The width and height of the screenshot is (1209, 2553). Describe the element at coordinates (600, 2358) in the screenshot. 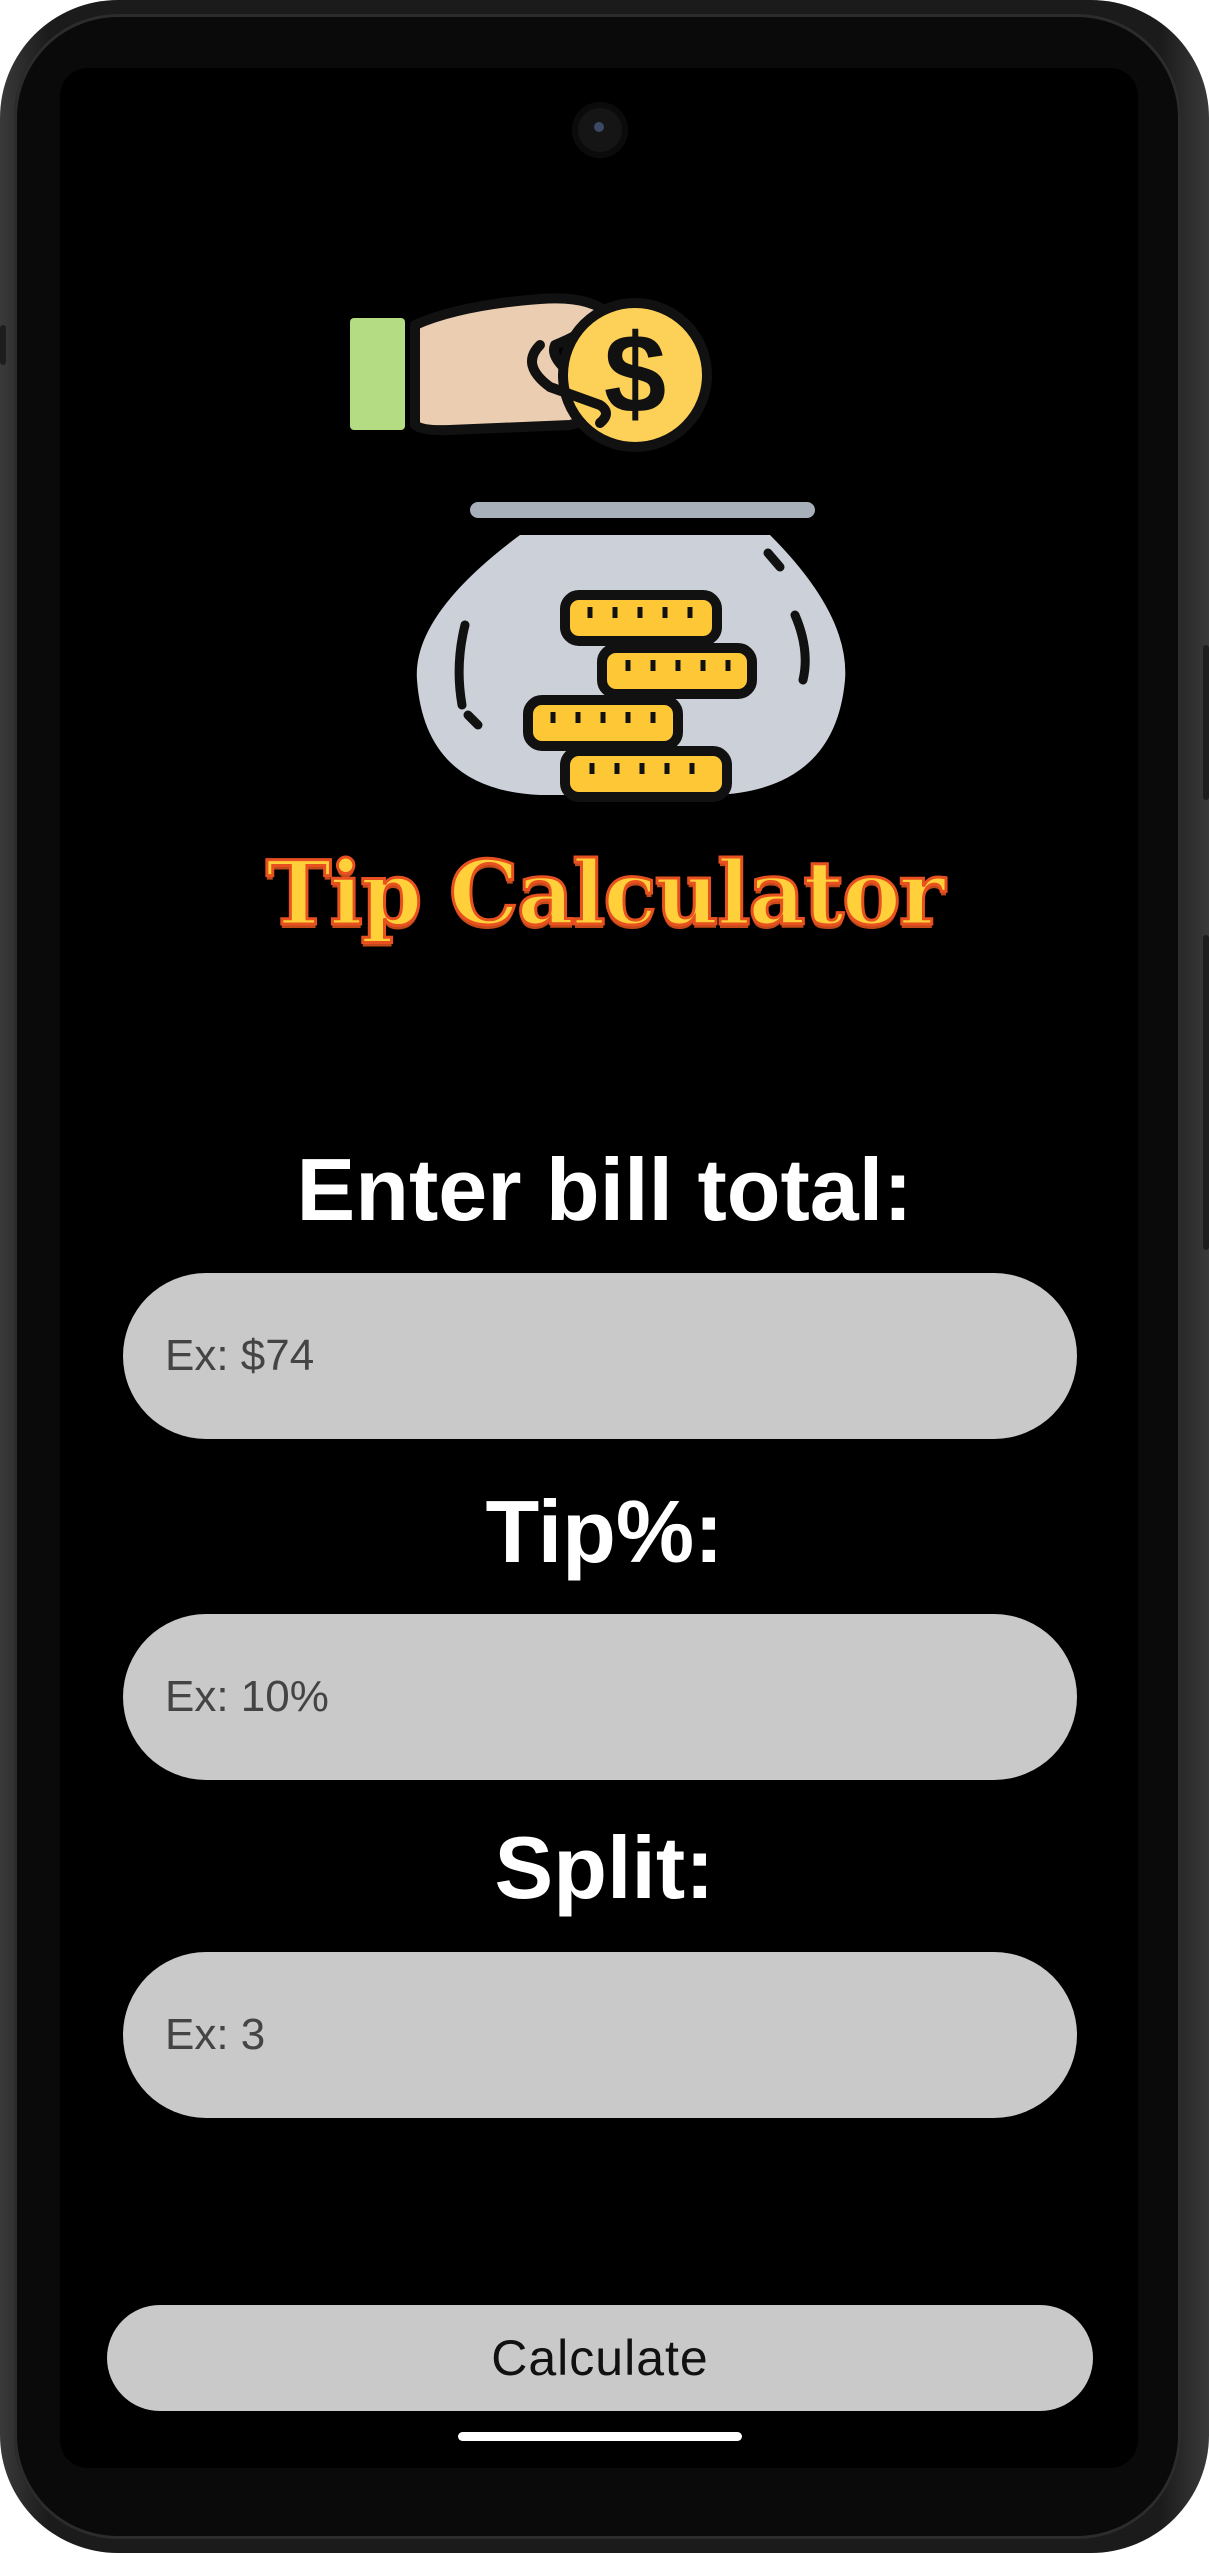

I see `calculate-button: Calculate` at that location.